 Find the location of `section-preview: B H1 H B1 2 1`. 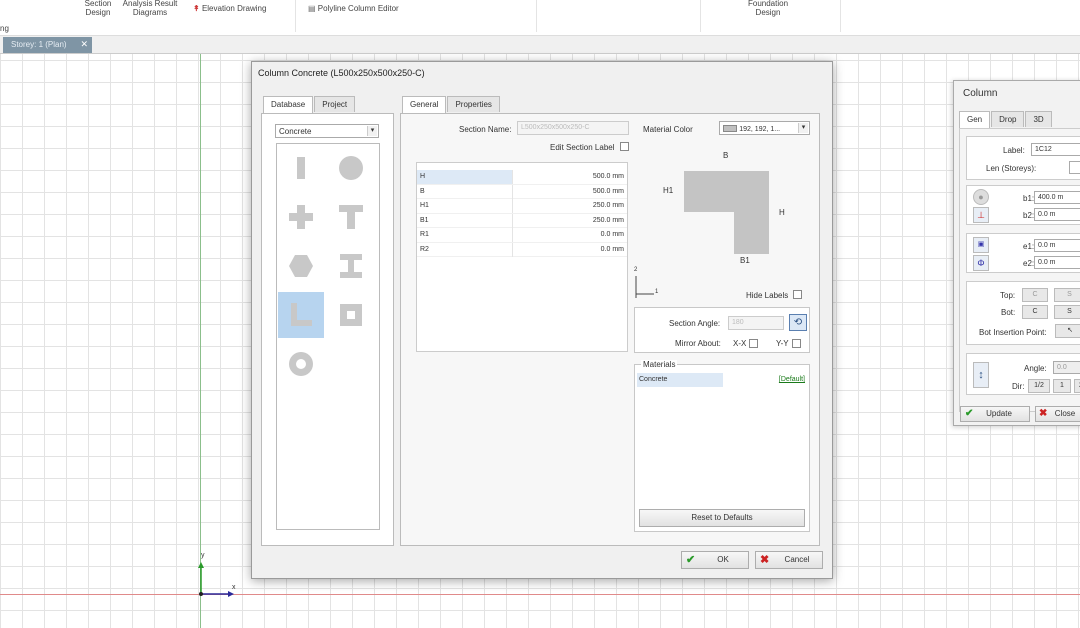

section-preview: B H1 H B1 2 1 is located at coordinates (722, 222).